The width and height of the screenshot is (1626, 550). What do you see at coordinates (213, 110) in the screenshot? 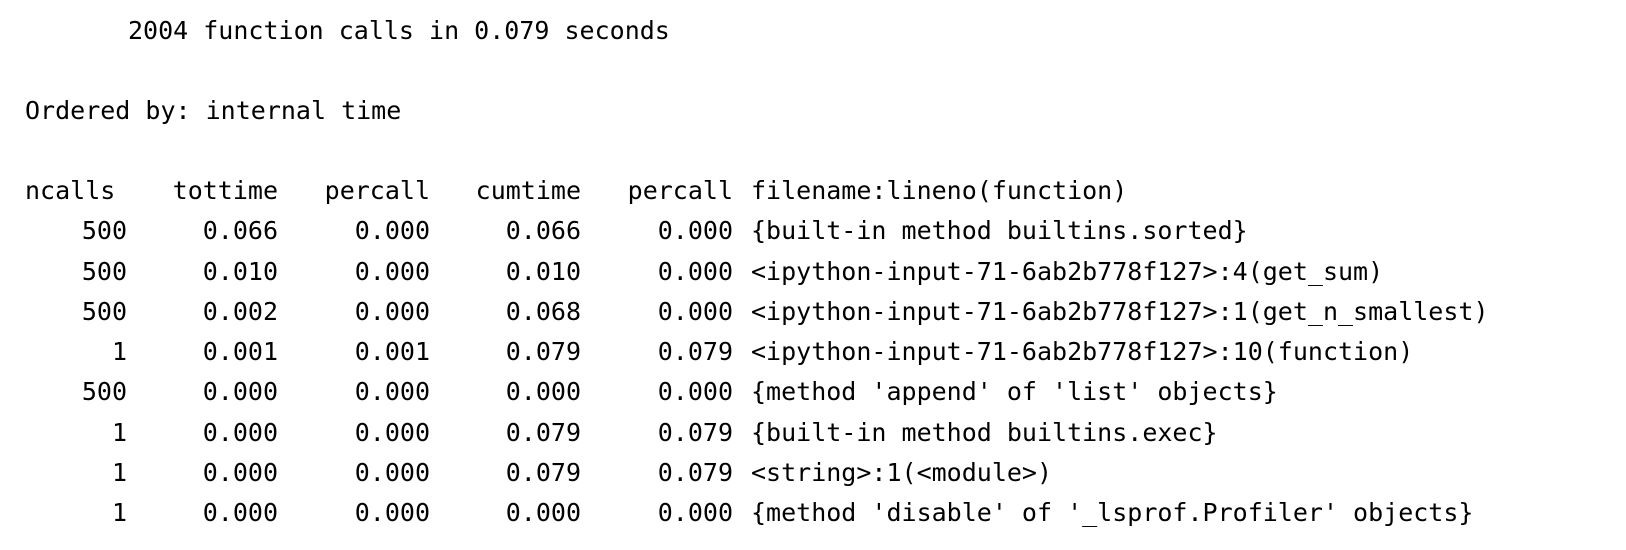
I see `sort-order-label: Ordered by: internal time` at bounding box center [213, 110].